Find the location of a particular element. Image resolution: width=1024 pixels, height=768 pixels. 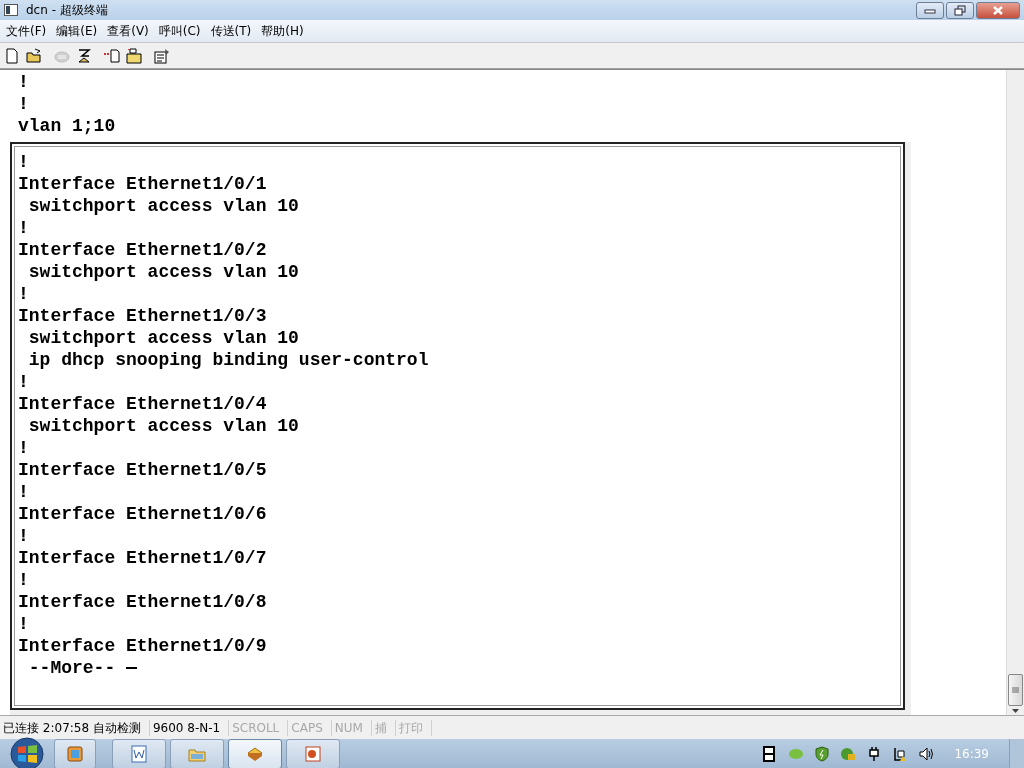

status-field: NUM is located at coordinates (351, 727).